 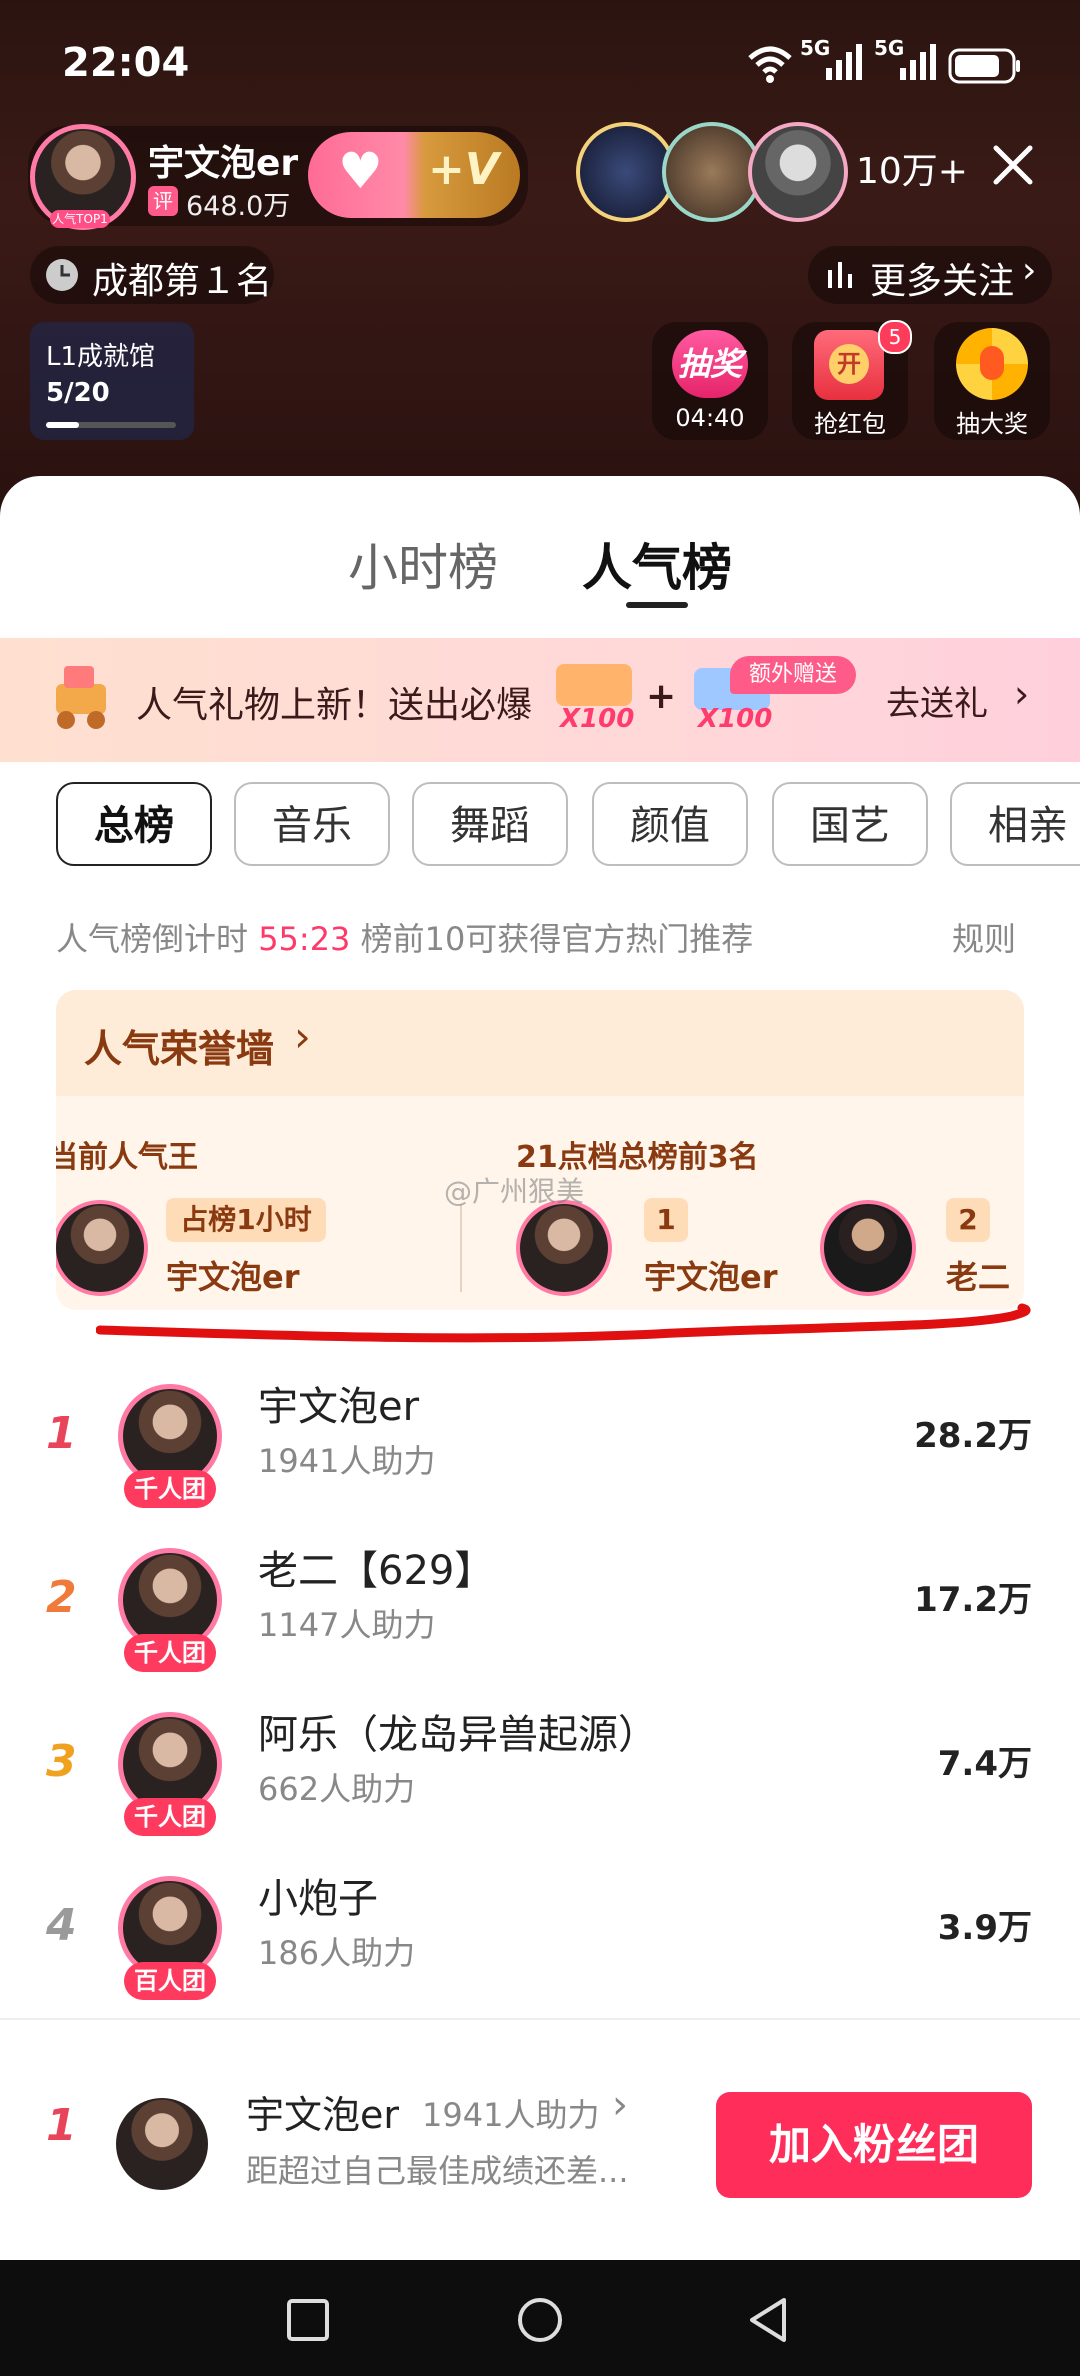 I want to click on rank-number: 1, so click(x=61, y=1433).